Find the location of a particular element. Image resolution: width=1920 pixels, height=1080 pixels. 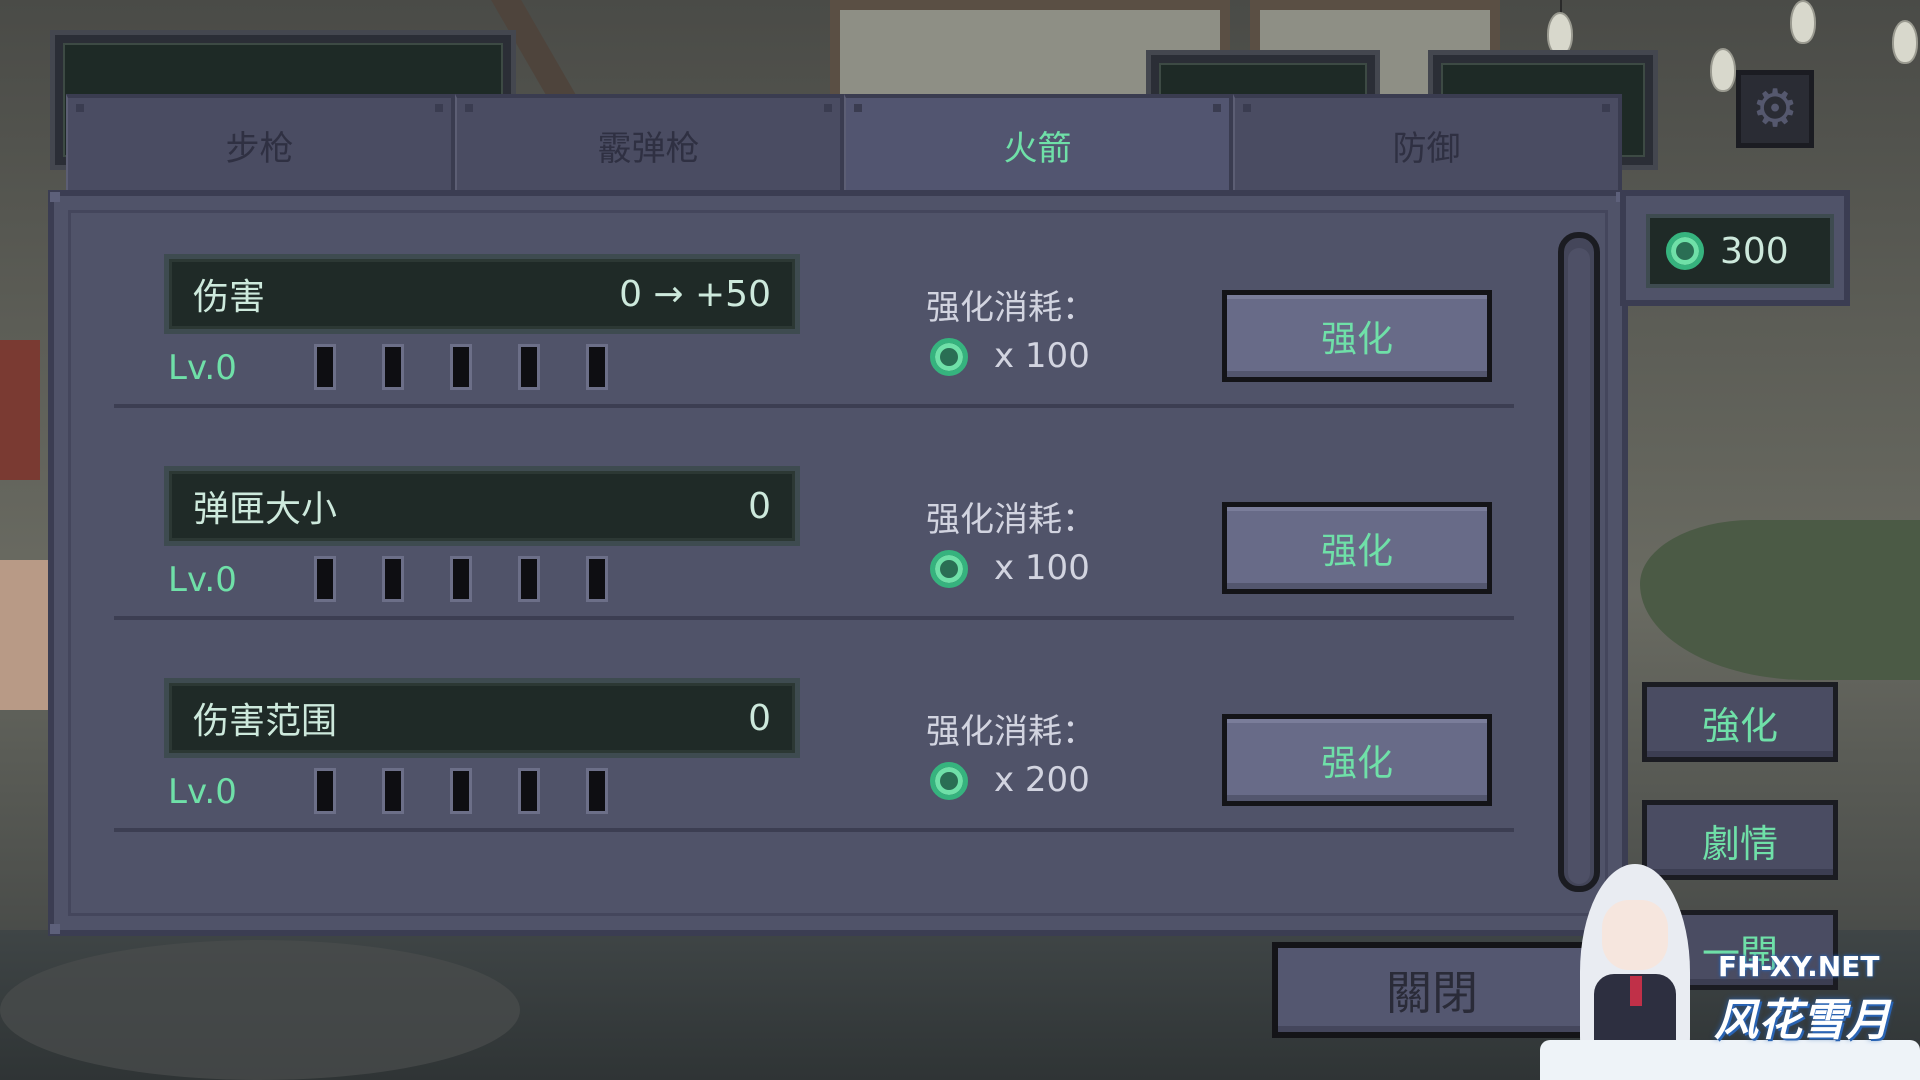

tab-label: 防御 is located at coordinates (1426, 148).